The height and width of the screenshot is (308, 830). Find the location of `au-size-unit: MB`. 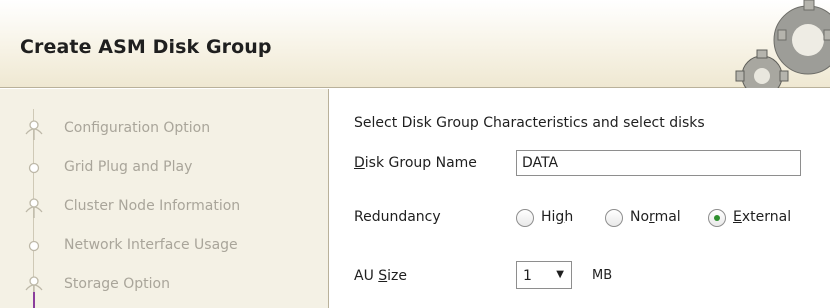

au-size-unit: MB is located at coordinates (602, 275).